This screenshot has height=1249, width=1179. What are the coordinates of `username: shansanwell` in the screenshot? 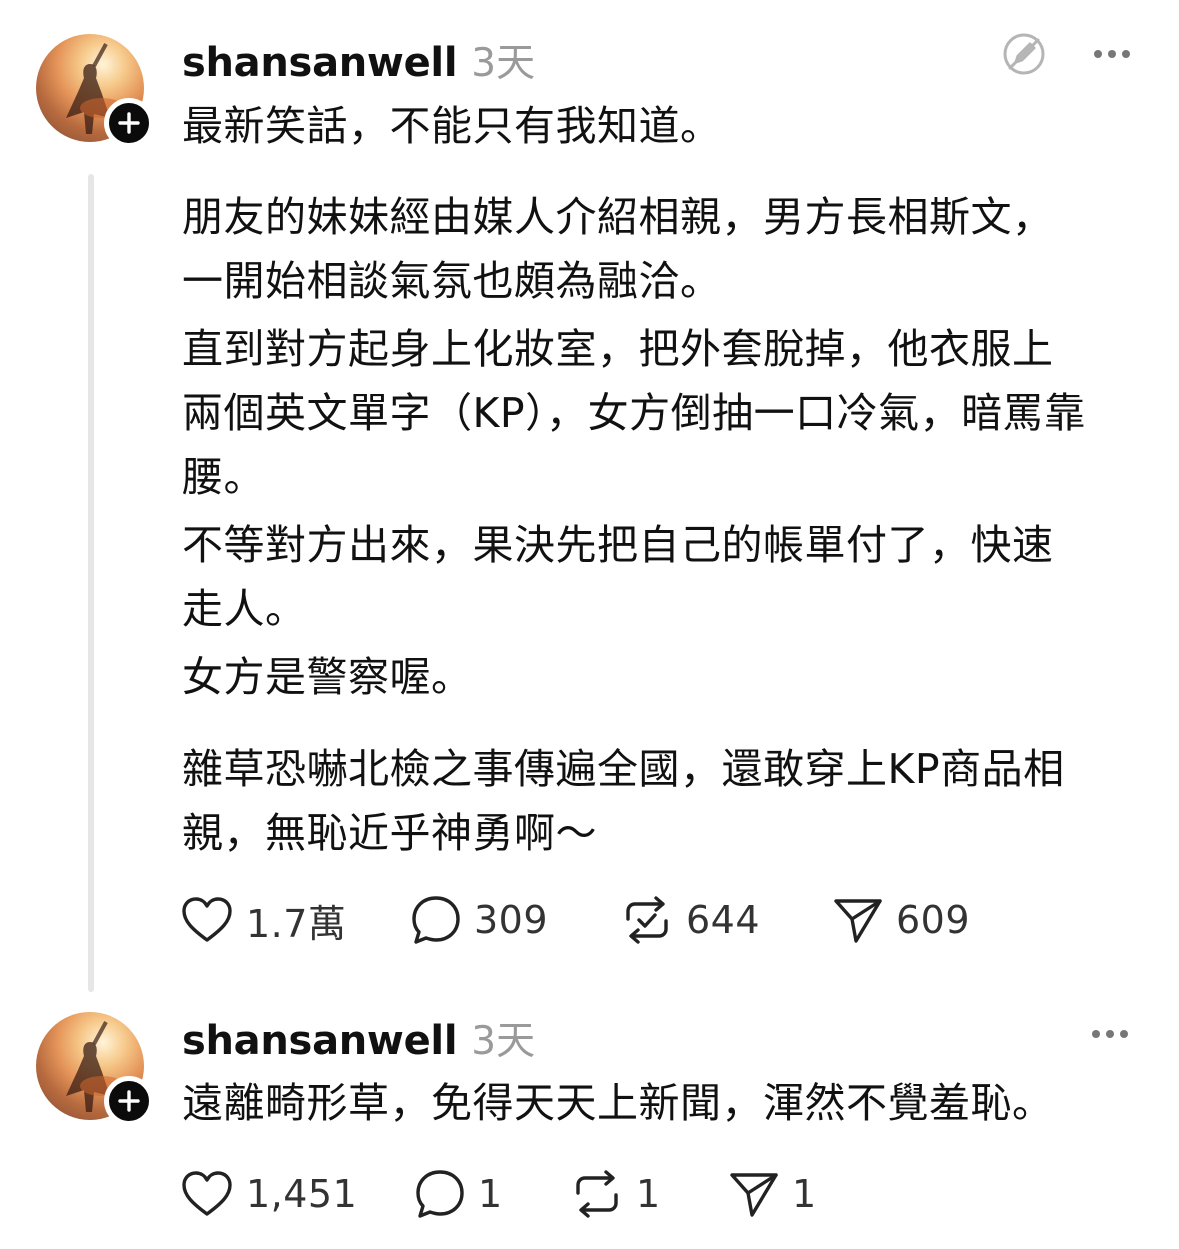 It's located at (320, 1041).